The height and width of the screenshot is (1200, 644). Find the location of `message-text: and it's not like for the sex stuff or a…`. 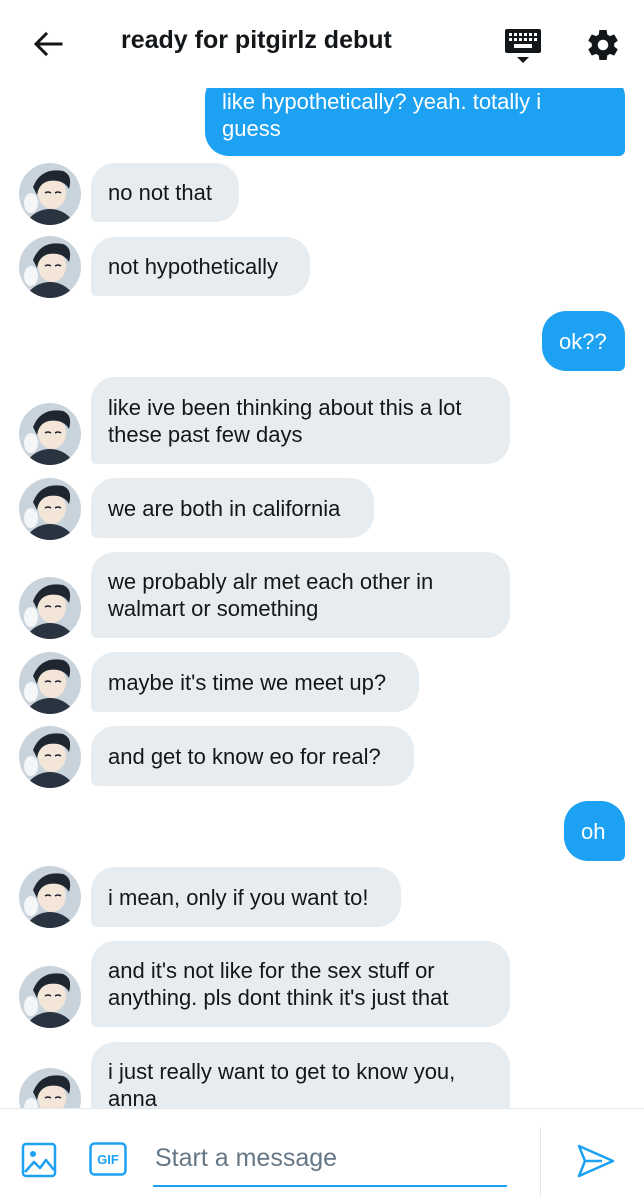

message-text: and it's not like for the sex stuff or a… is located at coordinates (278, 984).